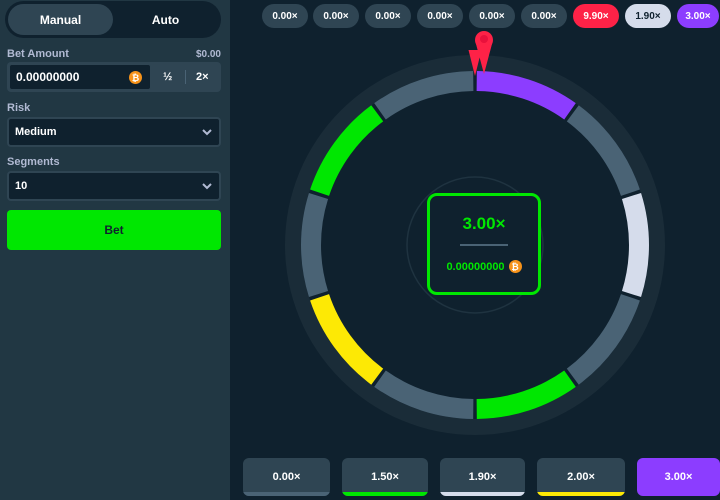 The image size is (720, 500). What do you see at coordinates (21, 186) in the screenshot?
I see `segments-value: 10` at bounding box center [21, 186].